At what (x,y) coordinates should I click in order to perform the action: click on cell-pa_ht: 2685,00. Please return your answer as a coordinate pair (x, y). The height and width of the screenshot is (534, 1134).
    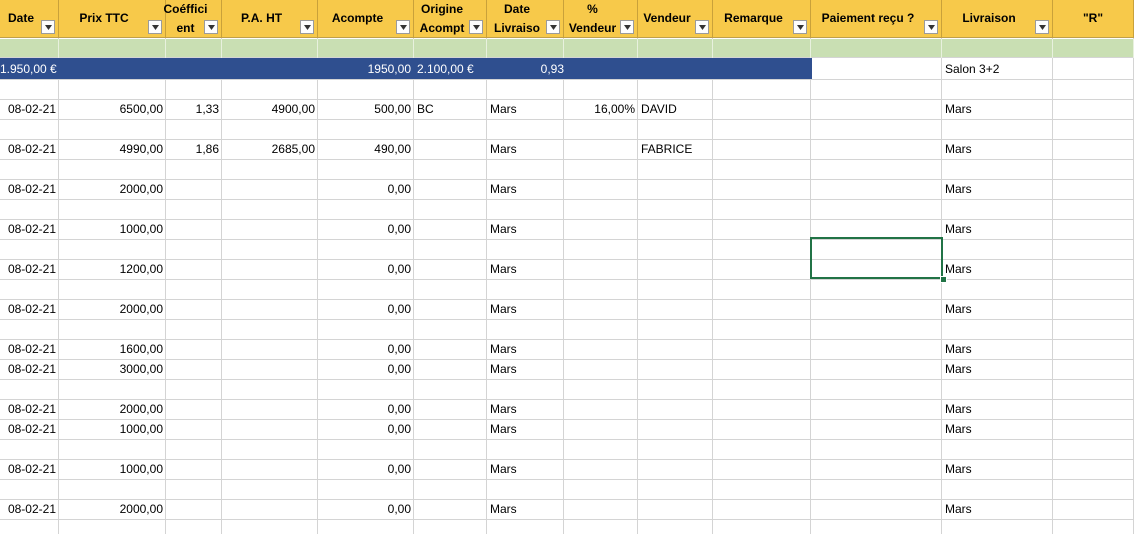
    Looking at the image, I should click on (270, 149).